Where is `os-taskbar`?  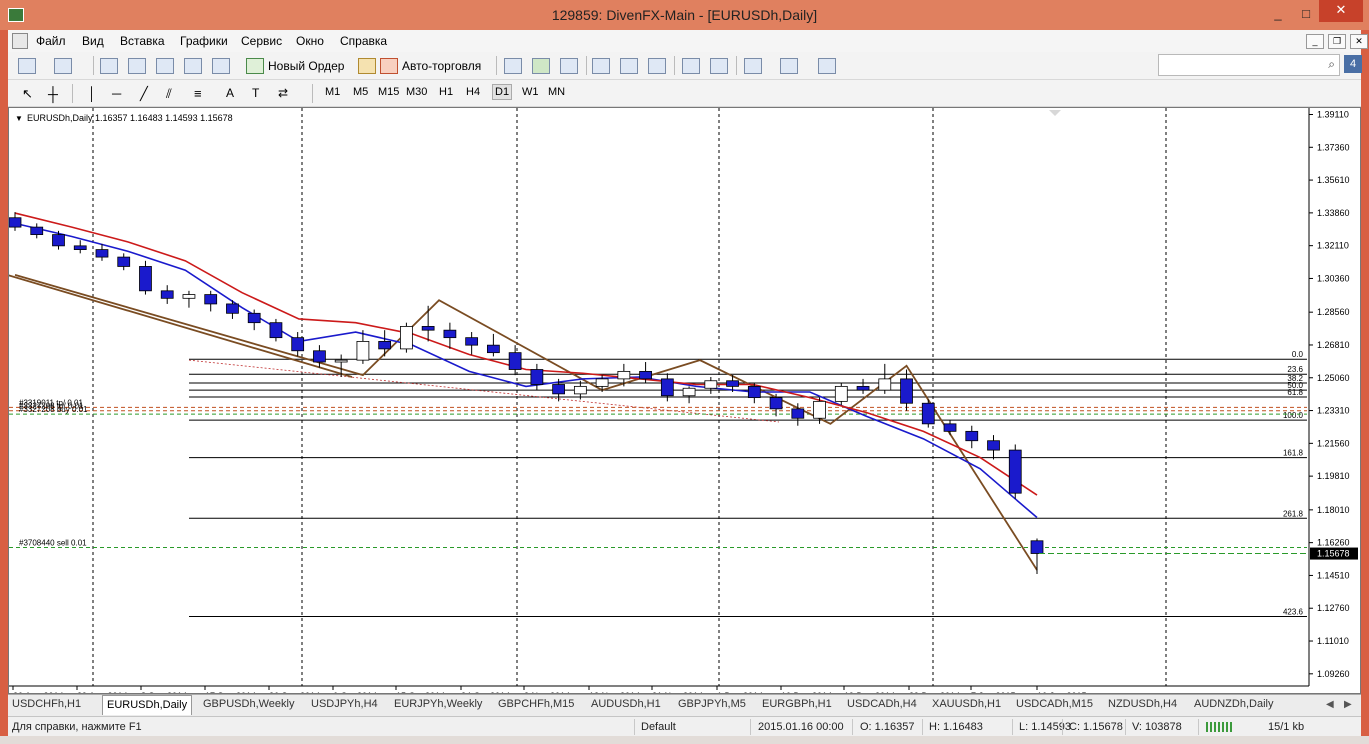 os-taskbar is located at coordinates (684, 740).